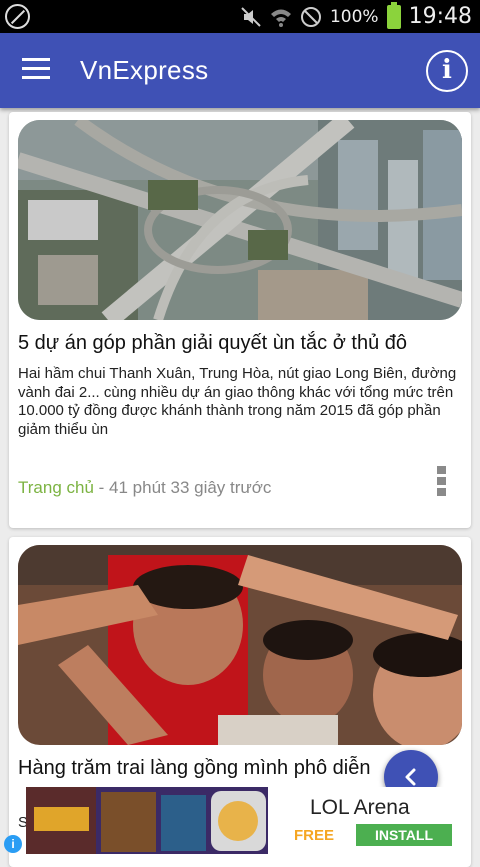  I want to click on article-category: Trang chủ, so click(56, 487).